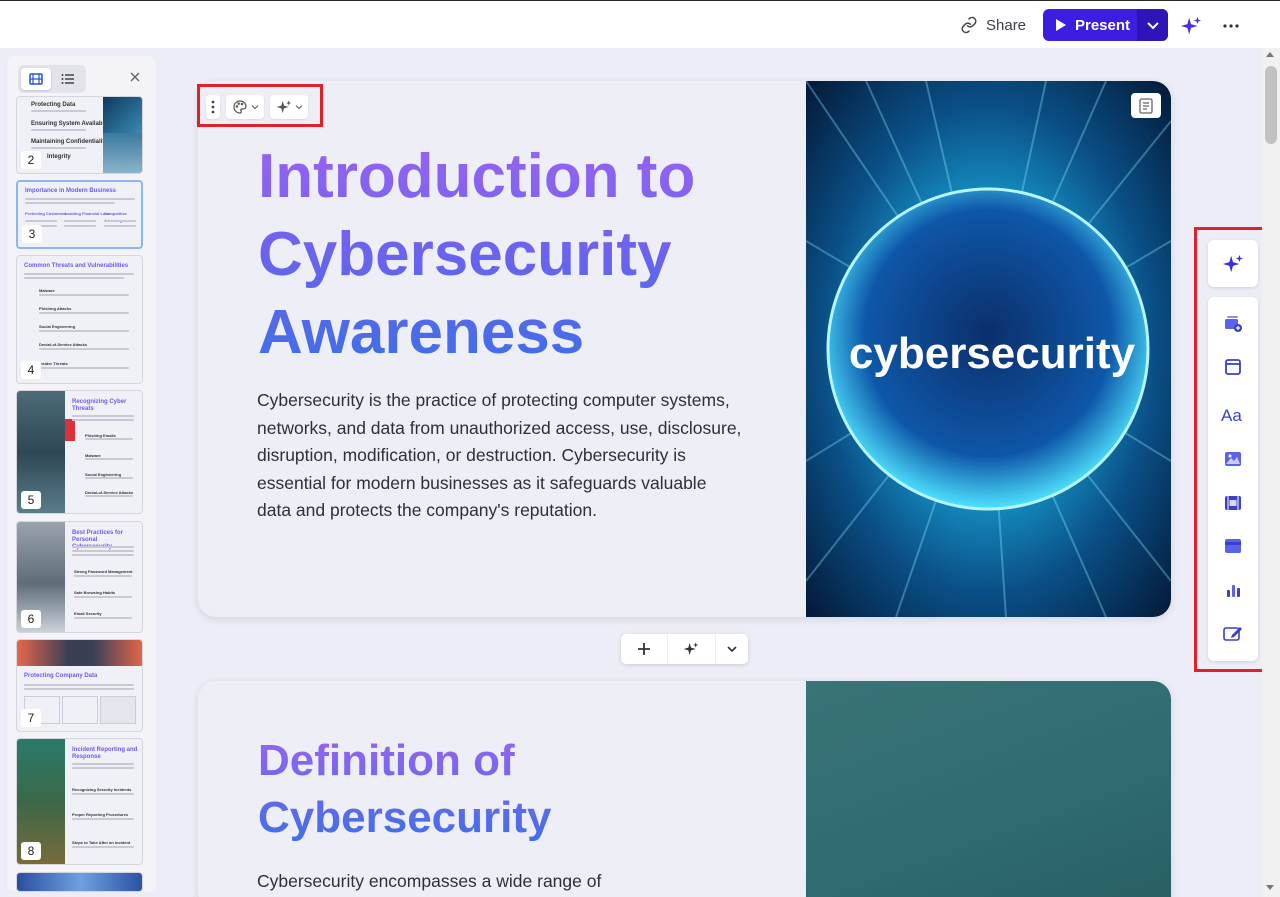 This screenshot has width=1280, height=897. I want to click on text-styles-tool: Aa, so click(1233, 415).